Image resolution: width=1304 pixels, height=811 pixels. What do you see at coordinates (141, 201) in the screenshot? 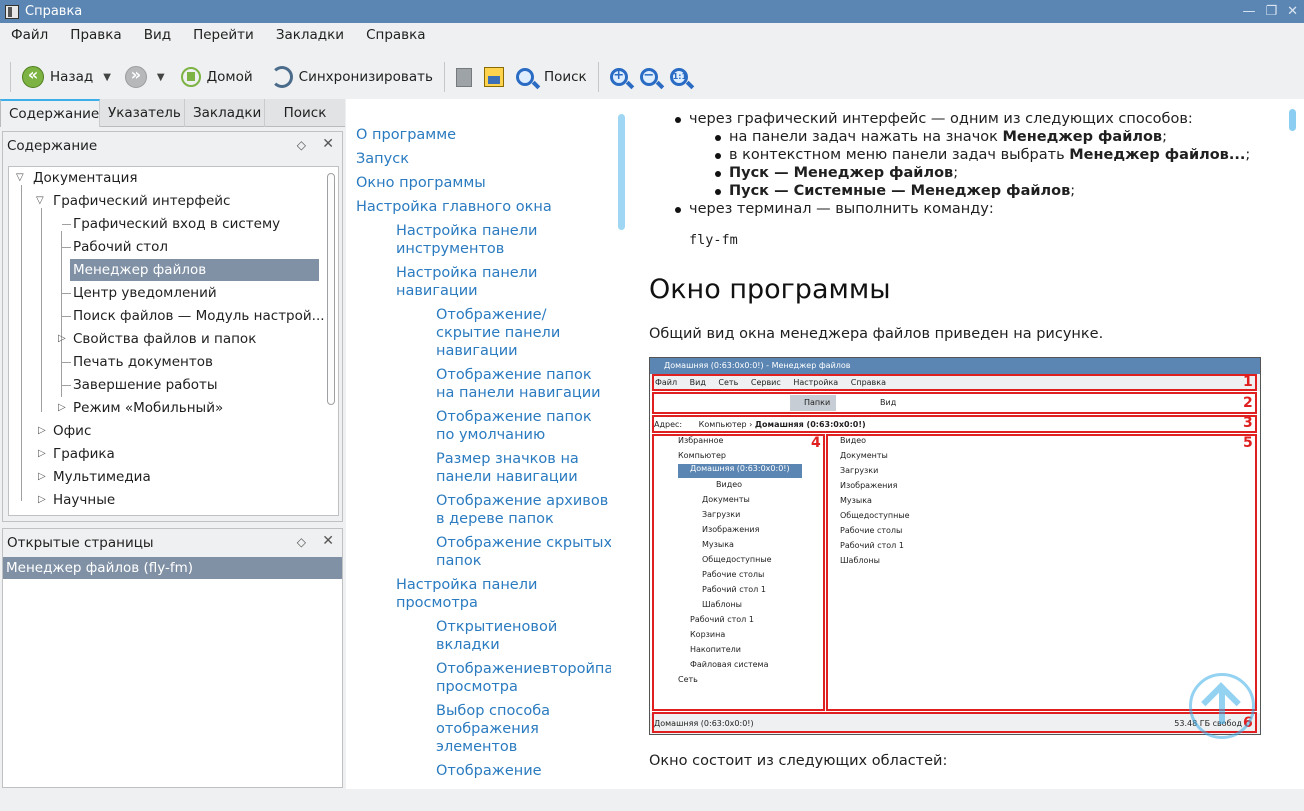
I see `tree-item-gui: Графический интерфейс` at bounding box center [141, 201].